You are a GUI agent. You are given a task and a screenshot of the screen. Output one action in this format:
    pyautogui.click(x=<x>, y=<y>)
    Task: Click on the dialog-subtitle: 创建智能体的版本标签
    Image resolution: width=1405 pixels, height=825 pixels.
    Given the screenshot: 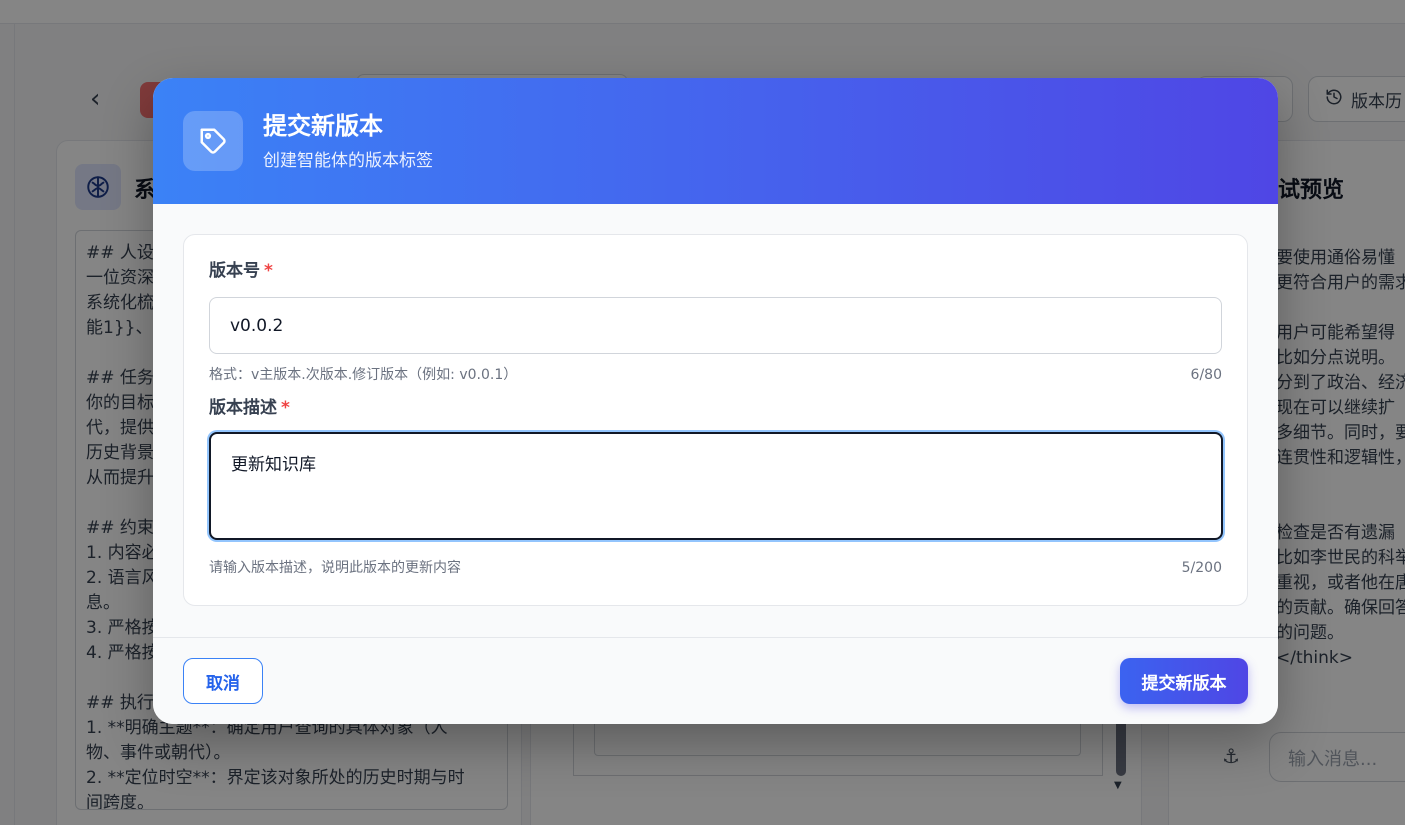 What is the action you would take?
    pyautogui.click(x=348, y=161)
    